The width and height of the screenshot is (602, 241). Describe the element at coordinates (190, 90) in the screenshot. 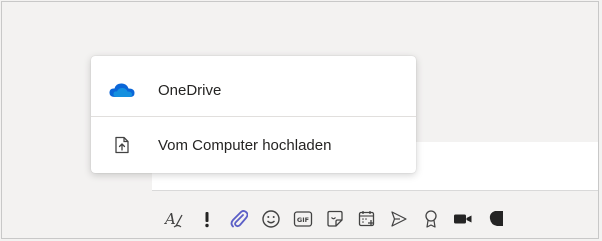

I see `menu-item-label: OneDrive` at that location.